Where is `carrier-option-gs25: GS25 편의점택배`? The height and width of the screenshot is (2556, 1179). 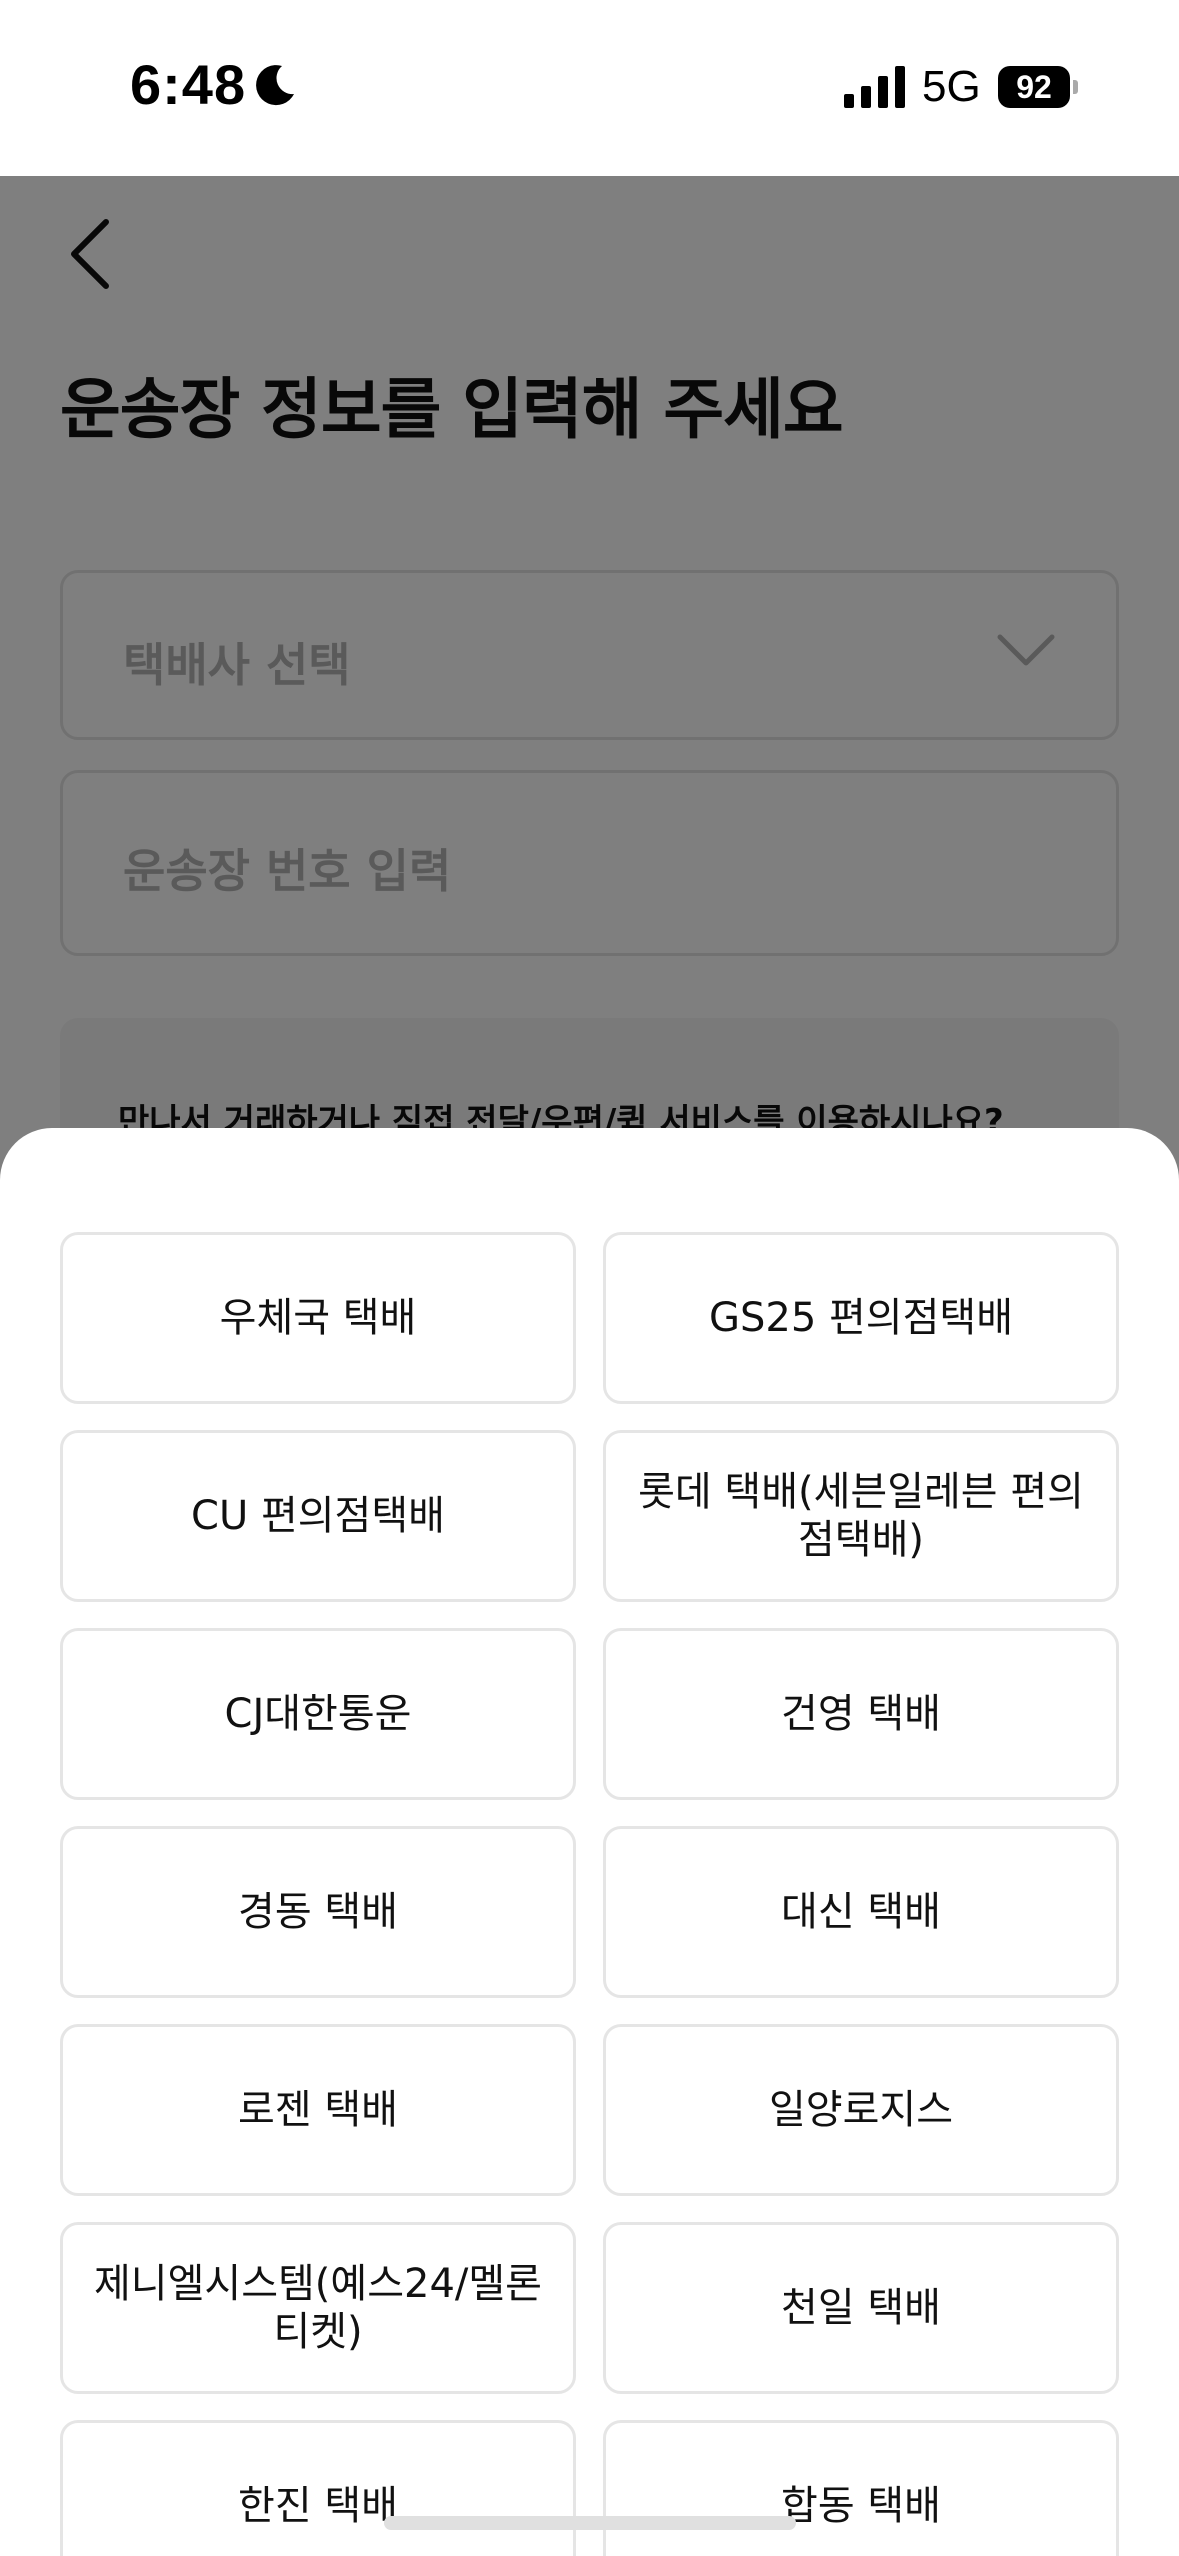 carrier-option-gs25: GS25 편의점택배 is located at coordinates (861, 1318).